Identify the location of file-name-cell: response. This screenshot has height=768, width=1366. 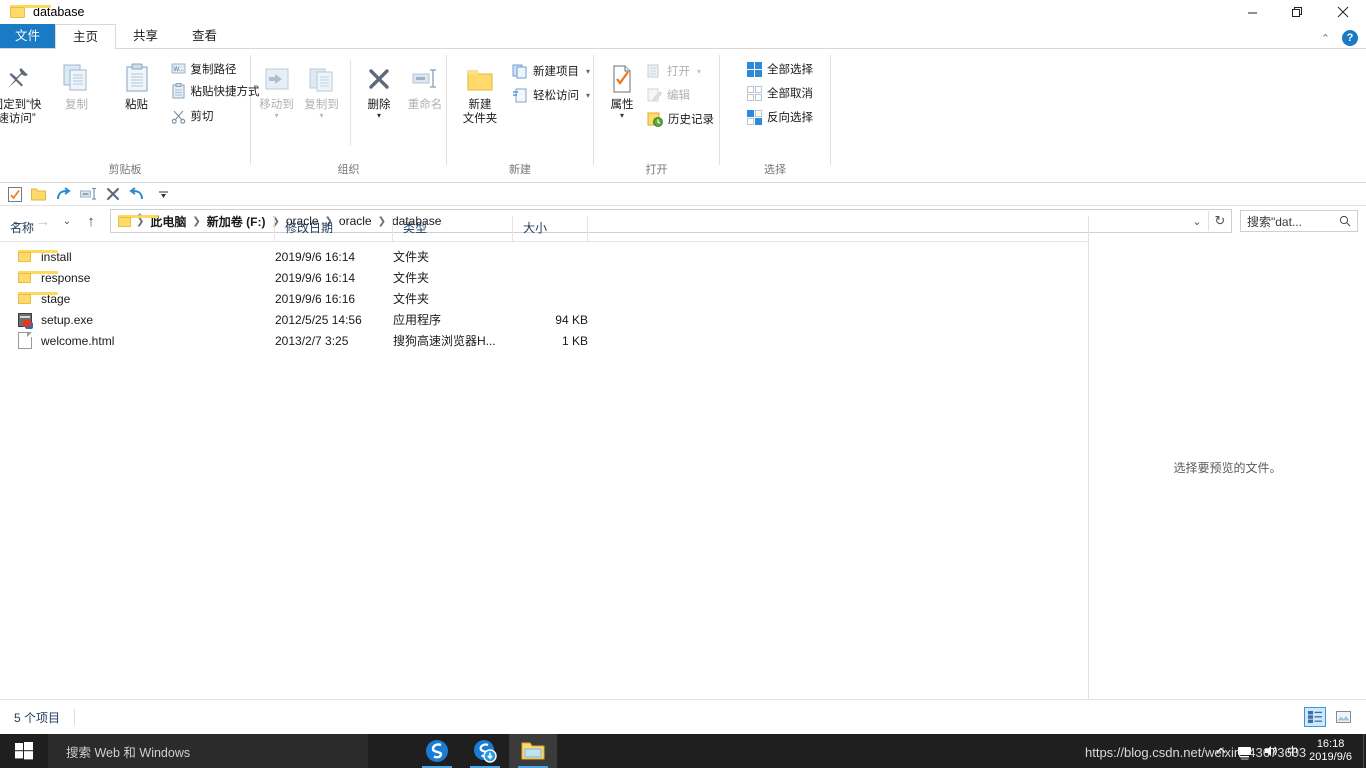
(137, 278).